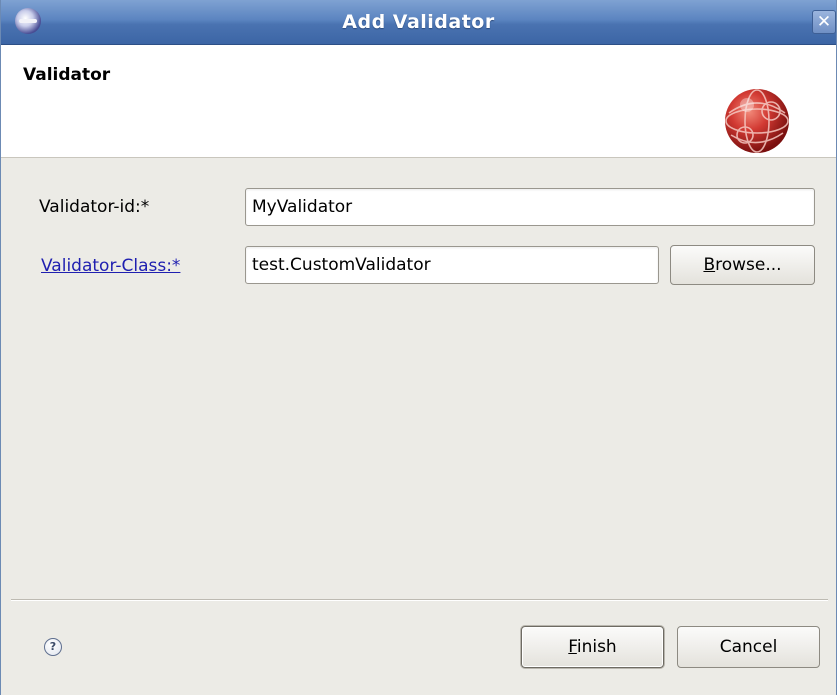 Image resolution: width=837 pixels, height=695 pixels. What do you see at coordinates (748, 647) in the screenshot?
I see `cancel-button: Cancel` at bounding box center [748, 647].